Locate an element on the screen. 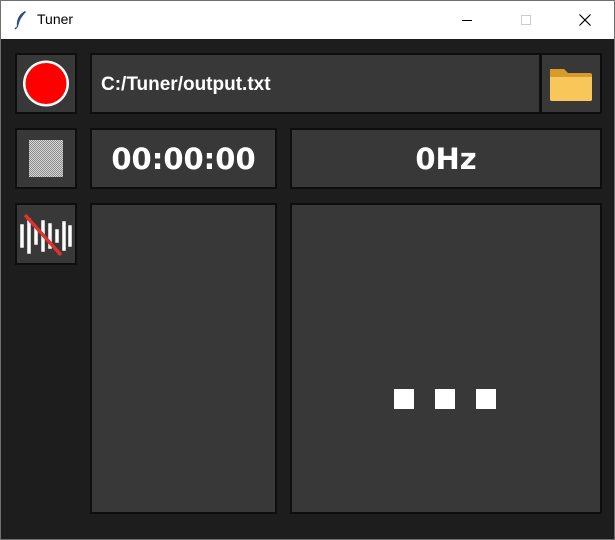 The width and height of the screenshot is (615, 540). timer-display: 00:00:00 is located at coordinates (183, 158).